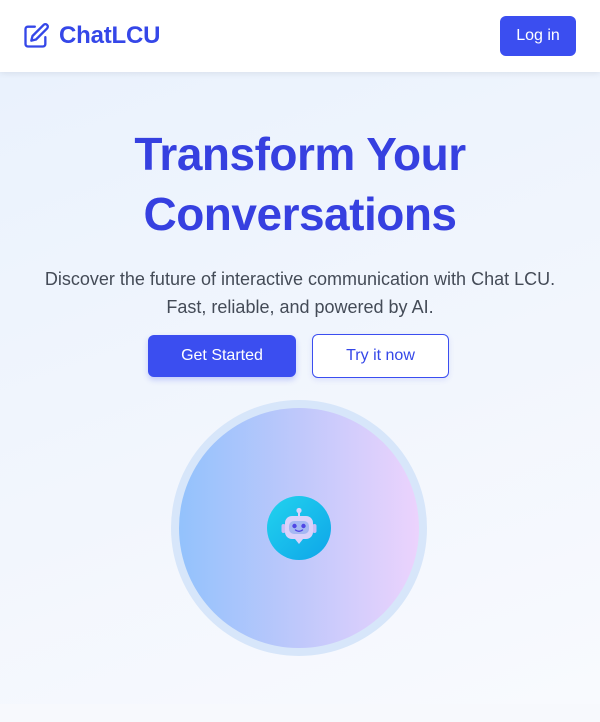  I want to click on top-nav-bar: ChatLCU Log in, so click(300, 36).